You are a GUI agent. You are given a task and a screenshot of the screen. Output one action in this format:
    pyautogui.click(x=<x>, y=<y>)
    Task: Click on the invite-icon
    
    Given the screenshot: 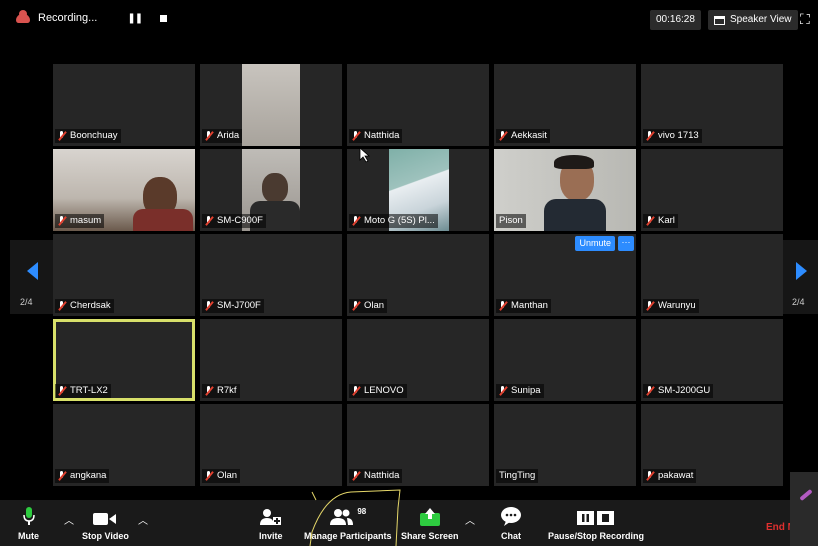 What is the action you would take?
    pyautogui.click(x=270, y=516)
    